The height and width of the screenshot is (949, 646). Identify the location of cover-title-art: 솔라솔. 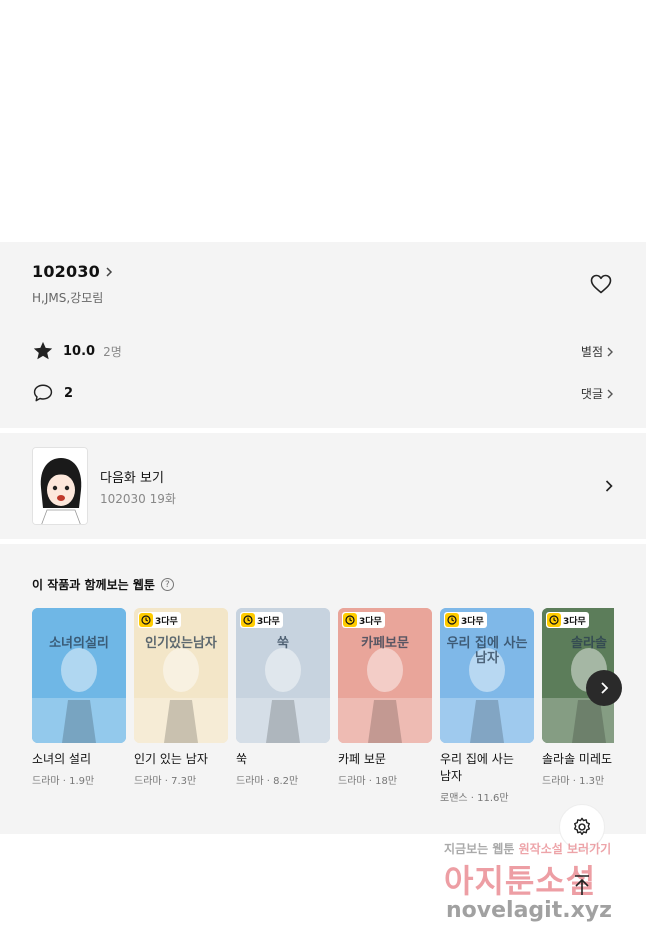
(589, 643).